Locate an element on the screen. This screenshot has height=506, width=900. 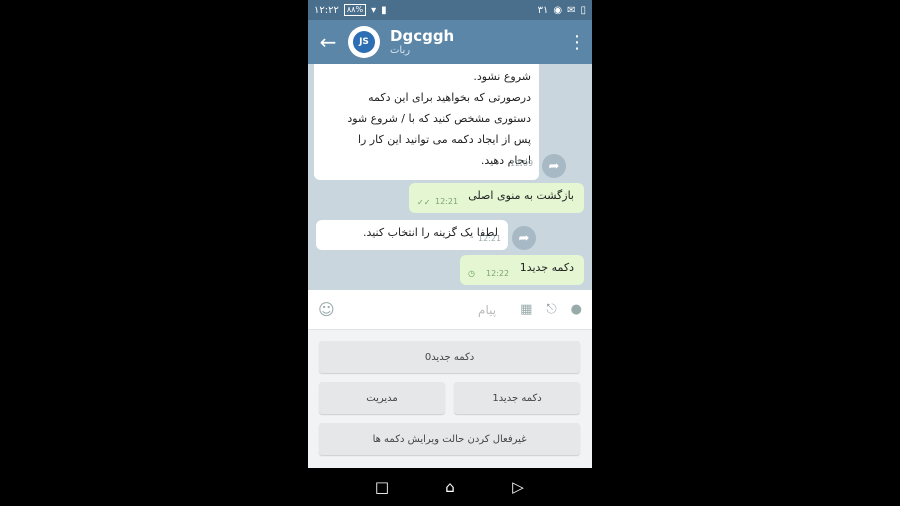
message-bubble-outgoing: بازگشت به منوی اصلی 12:21 ✓✓ is located at coordinates (496, 198).